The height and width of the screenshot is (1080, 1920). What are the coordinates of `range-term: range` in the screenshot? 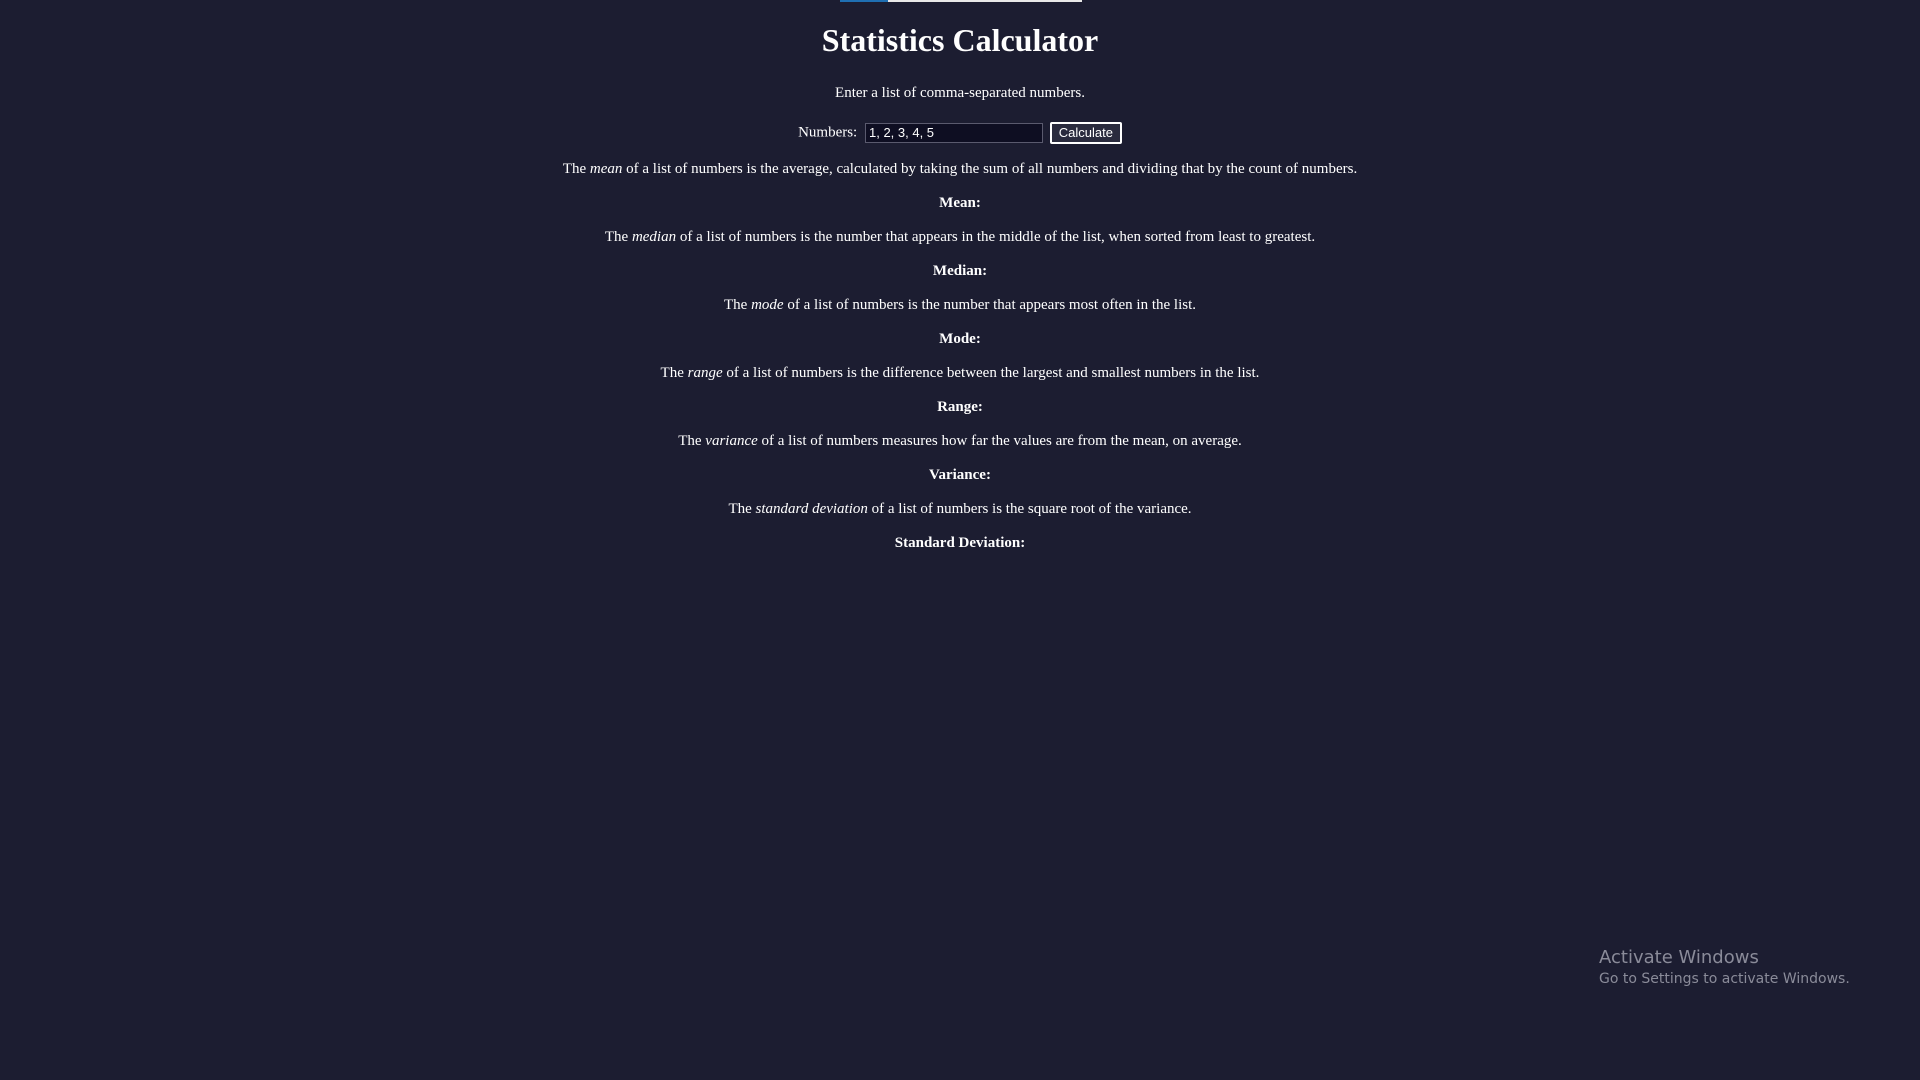 It's located at (705, 373).